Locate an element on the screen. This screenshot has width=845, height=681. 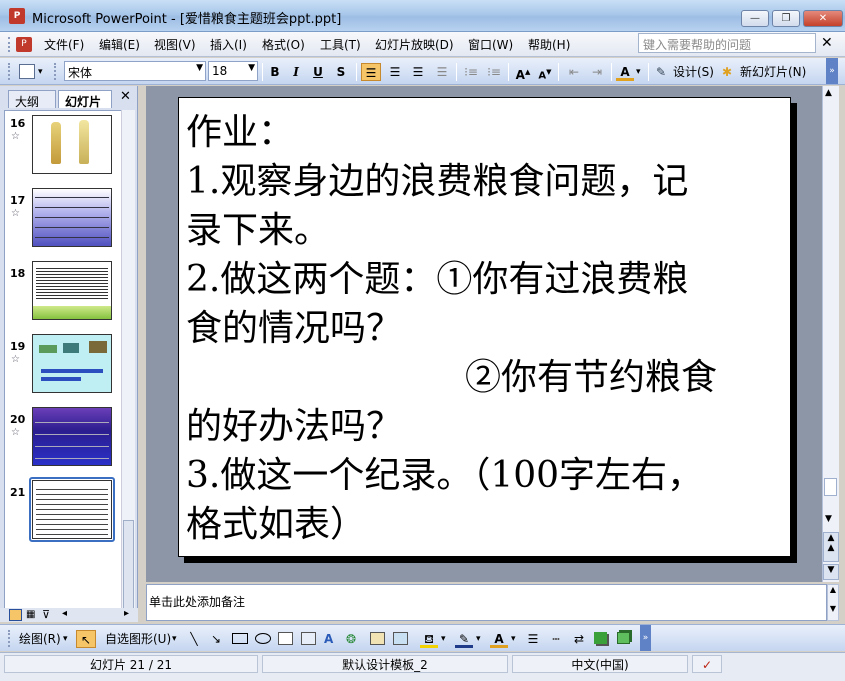
menu-insert: 插入(I) is located at coordinates (228, 44).